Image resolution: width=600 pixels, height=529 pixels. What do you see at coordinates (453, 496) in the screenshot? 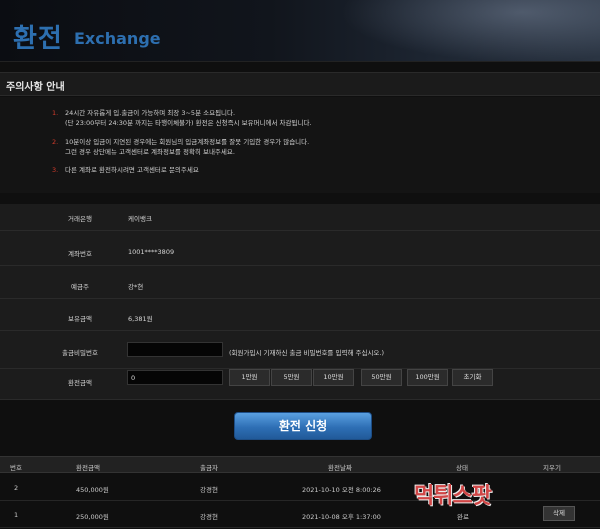
I see `watermark-logo: 먹튀스팟` at bounding box center [453, 496].